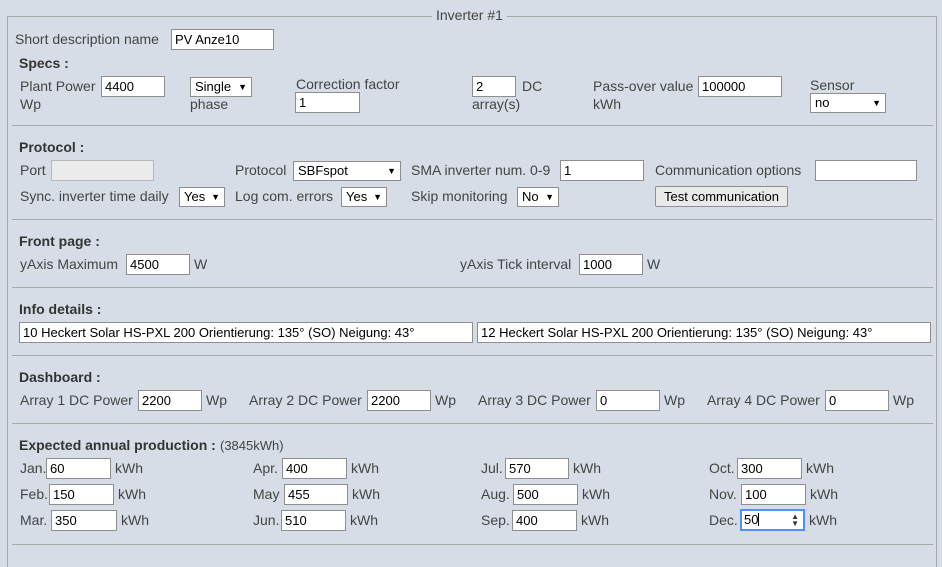 Image resolution: width=942 pixels, height=567 pixels. What do you see at coordinates (33, 468) in the screenshot?
I see `month-label-jan: Jan.` at bounding box center [33, 468].